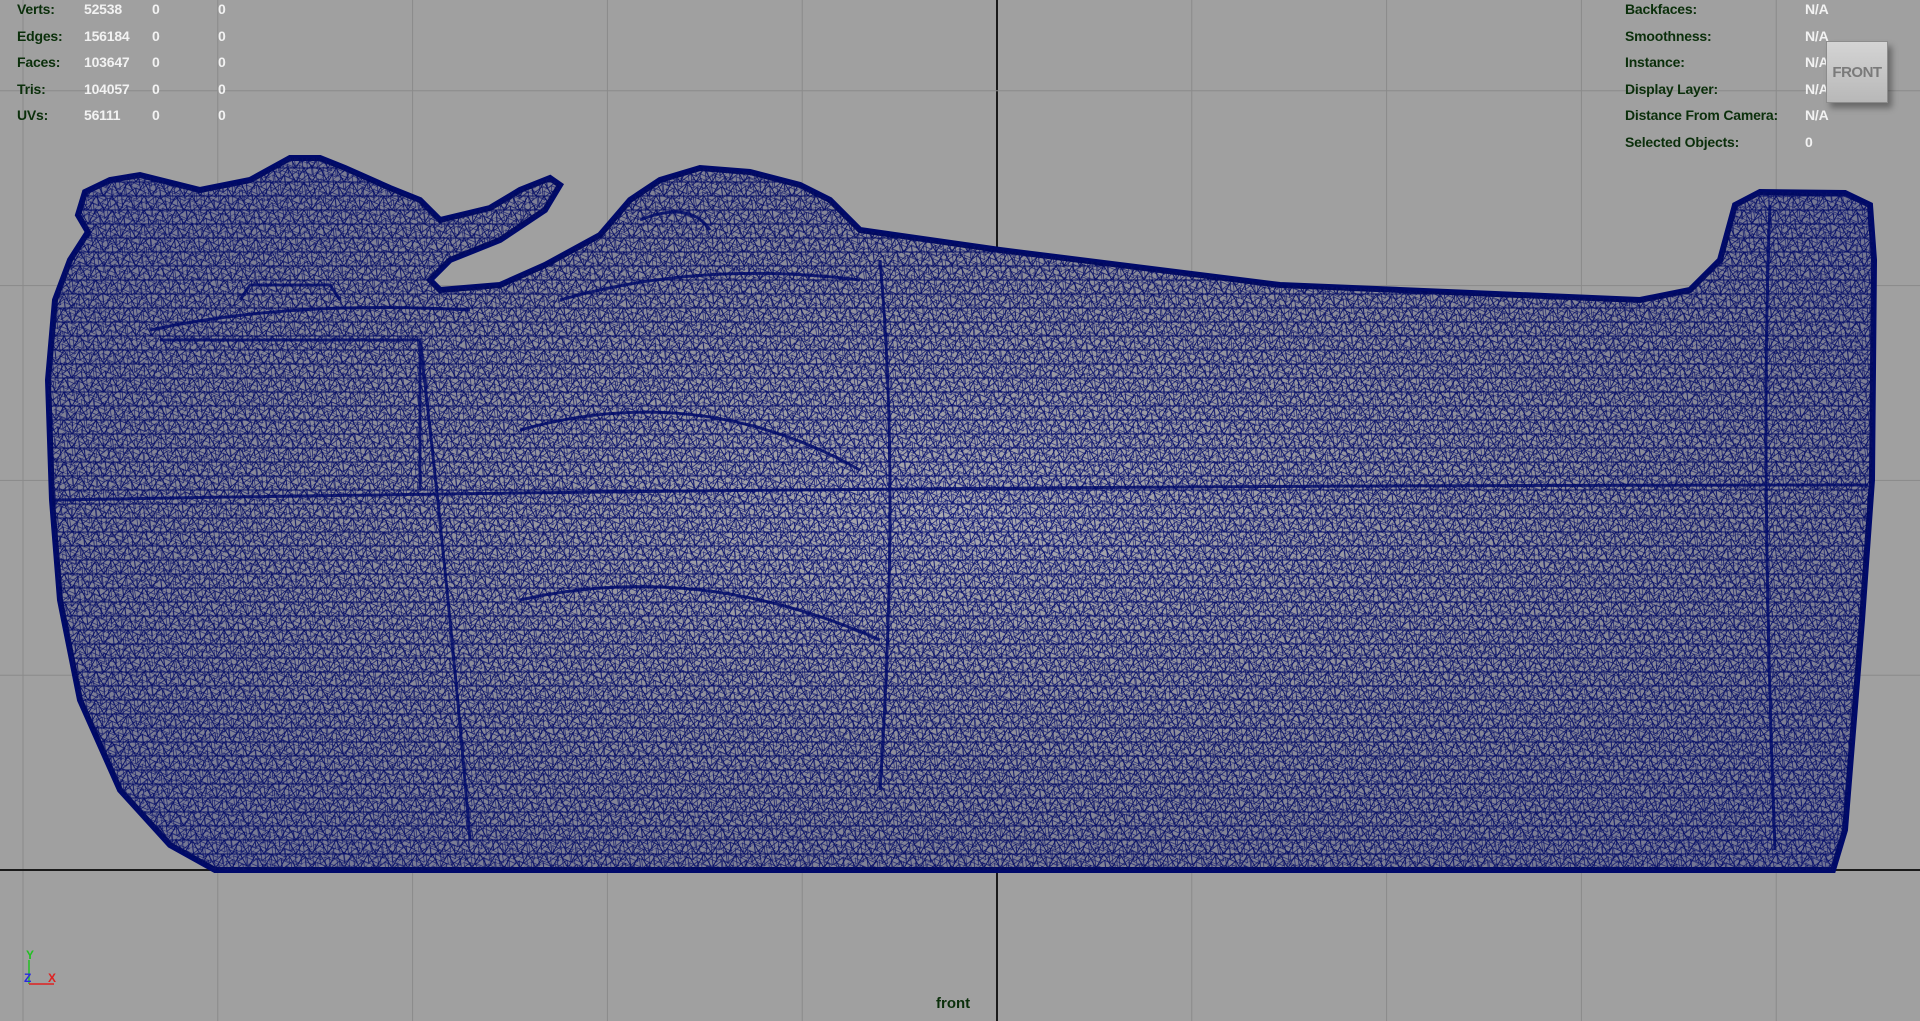 The image size is (1920, 1021). I want to click on object-details-row: Backfaces: N/A, so click(1745, 11).